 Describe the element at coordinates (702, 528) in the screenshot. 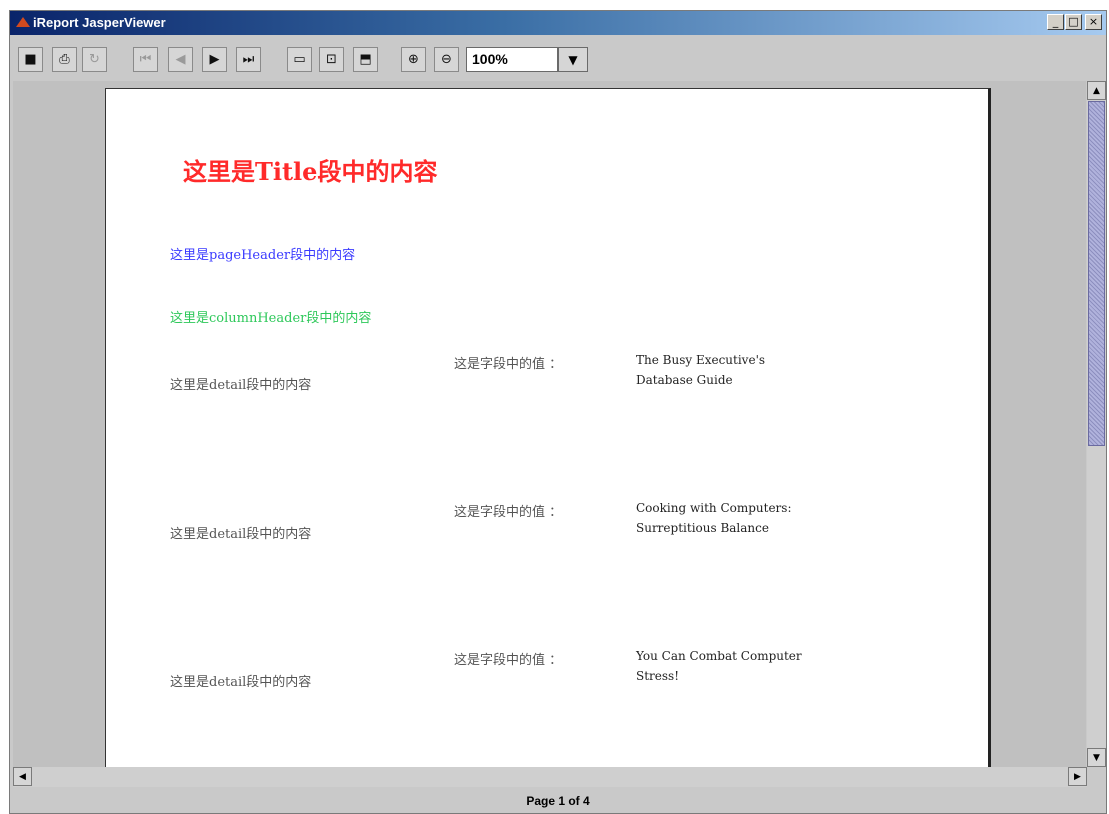

I see `field-value-line2: Surreptitious Balance` at that location.